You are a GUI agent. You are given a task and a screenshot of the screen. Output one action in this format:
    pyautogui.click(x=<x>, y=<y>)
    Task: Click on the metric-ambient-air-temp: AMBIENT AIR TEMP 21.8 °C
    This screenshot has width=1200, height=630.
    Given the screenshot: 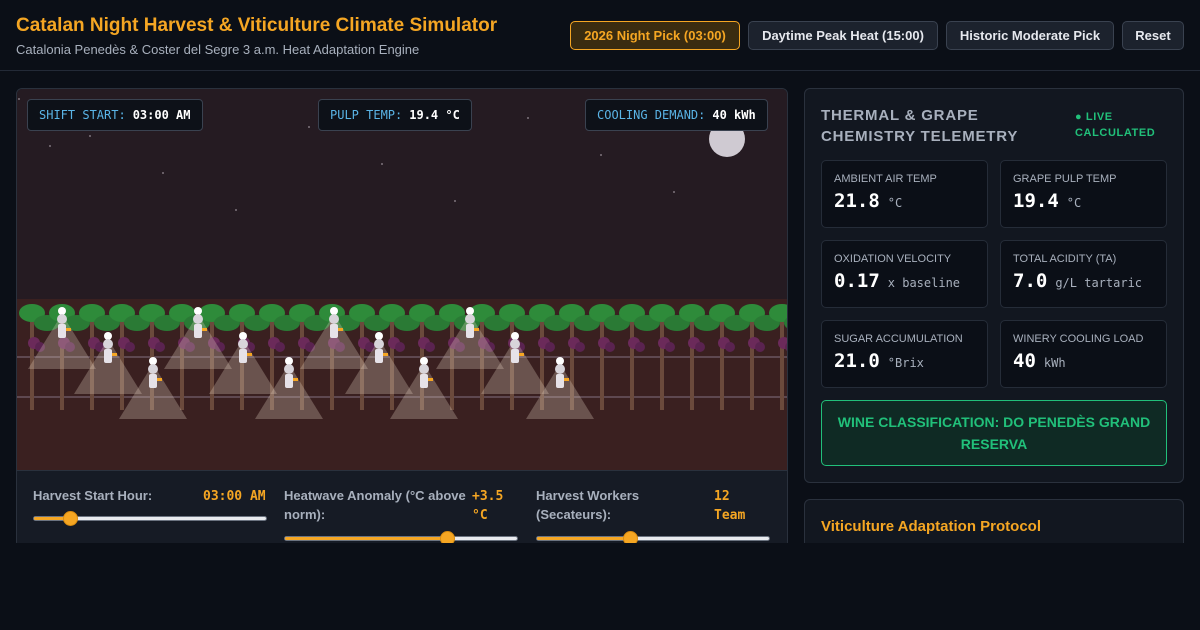 What is the action you would take?
    pyautogui.click(x=904, y=194)
    